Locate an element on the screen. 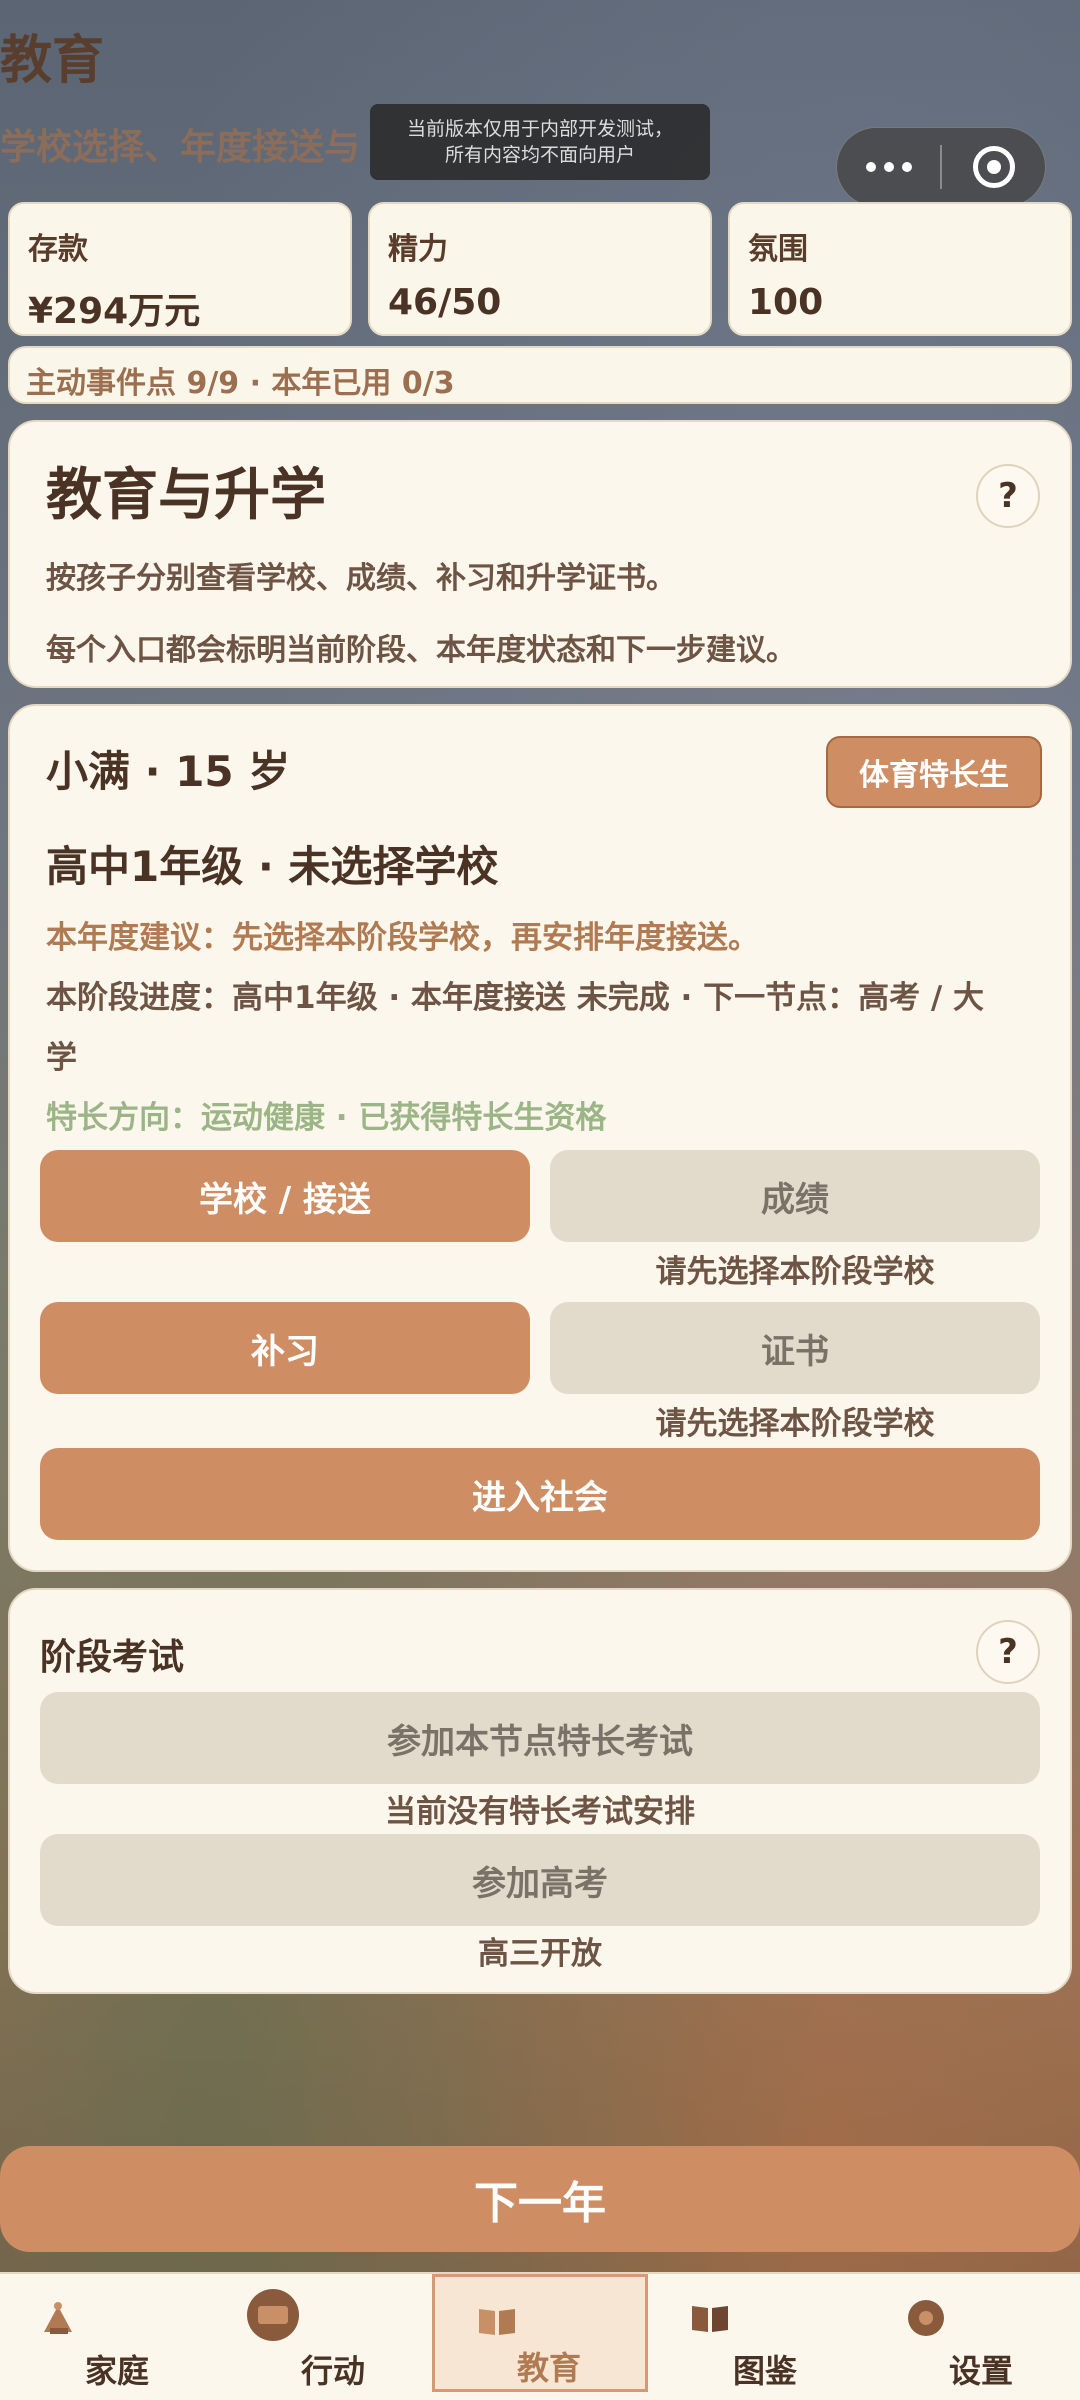 The height and width of the screenshot is (2400, 1080). dev-notice-line: 当前版本仅用于内部开发测试， is located at coordinates (539, 129).